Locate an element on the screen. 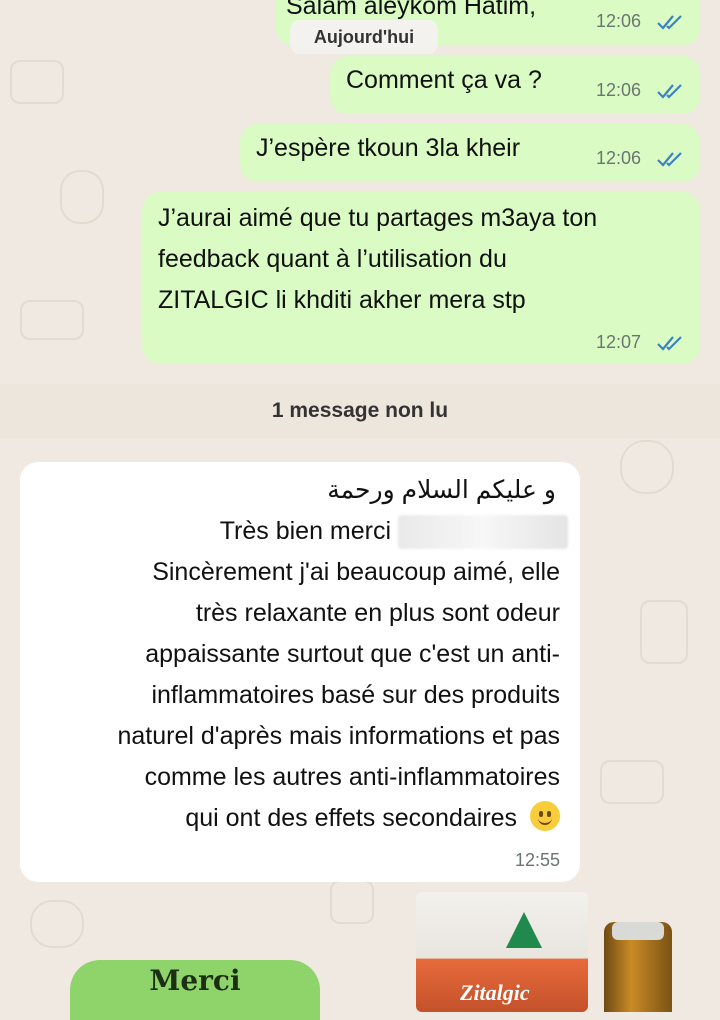  bottle-cap is located at coordinates (638, 931).